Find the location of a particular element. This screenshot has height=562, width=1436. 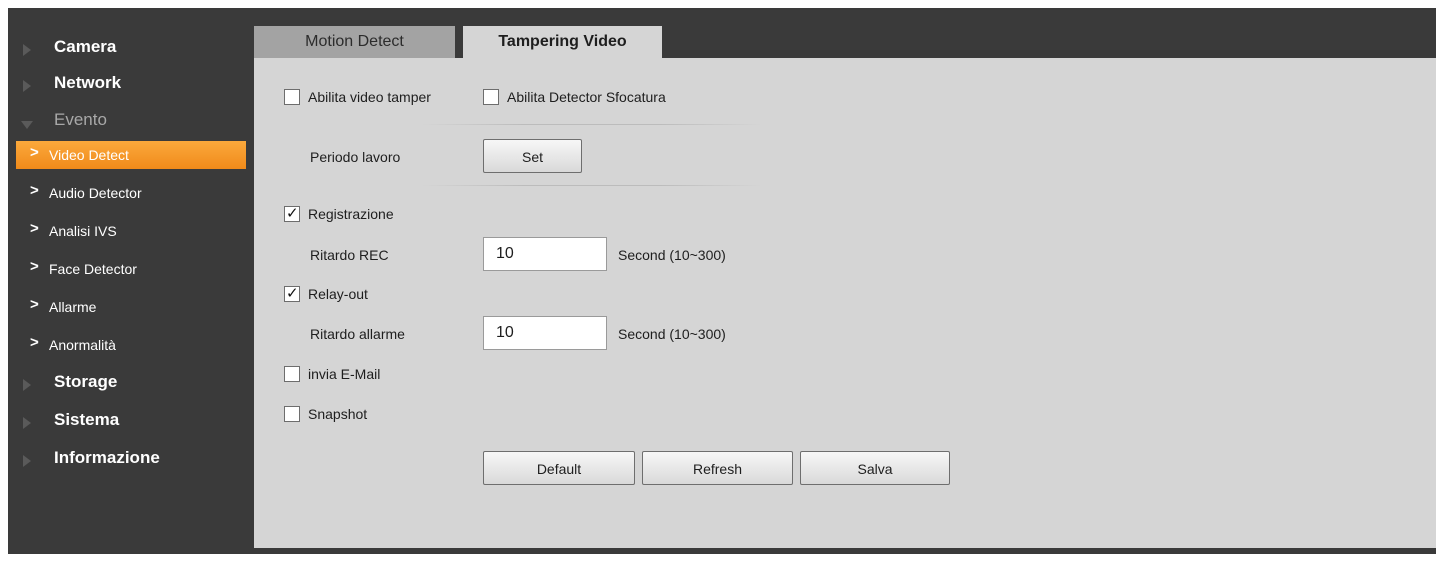

sidebar-subitem-video-detect: > Video Detect is located at coordinates (131, 155).